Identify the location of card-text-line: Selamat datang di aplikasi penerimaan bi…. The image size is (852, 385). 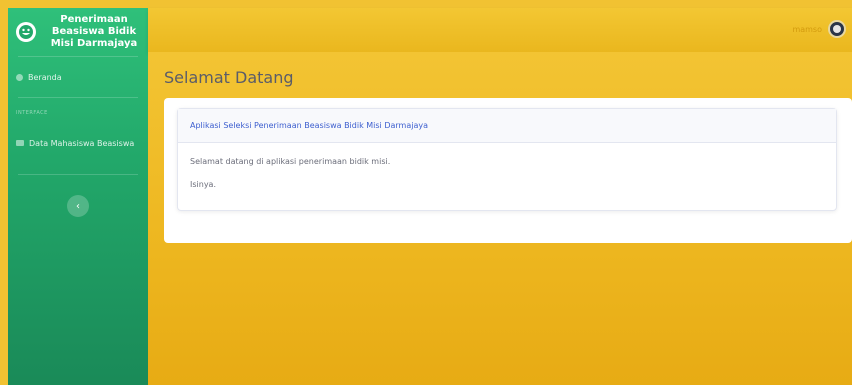
(290, 161).